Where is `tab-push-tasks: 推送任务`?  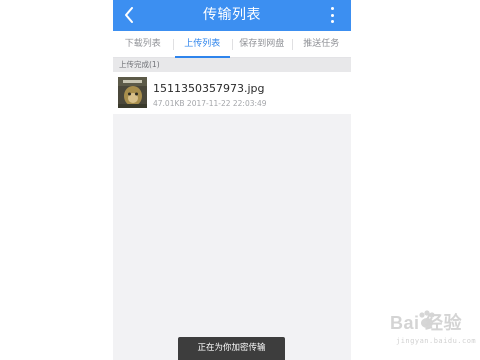 tab-push-tasks: 推送任务 is located at coordinates (321, 44).